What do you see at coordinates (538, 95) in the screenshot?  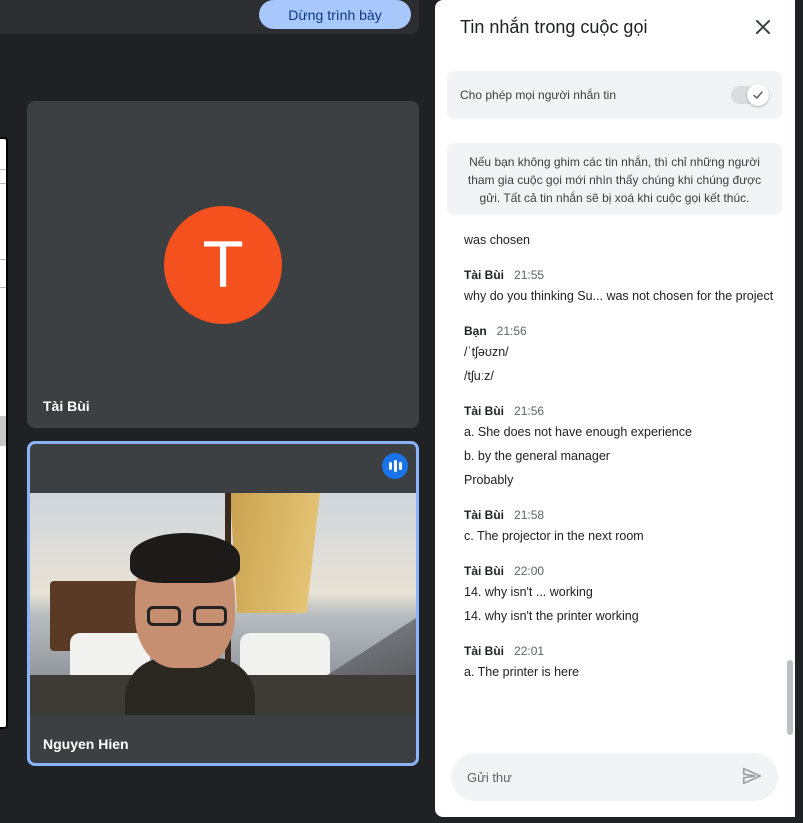 I see `allow-messages-label: Cho phép mọi người nhắn tin` at bounding box center [538, 95].